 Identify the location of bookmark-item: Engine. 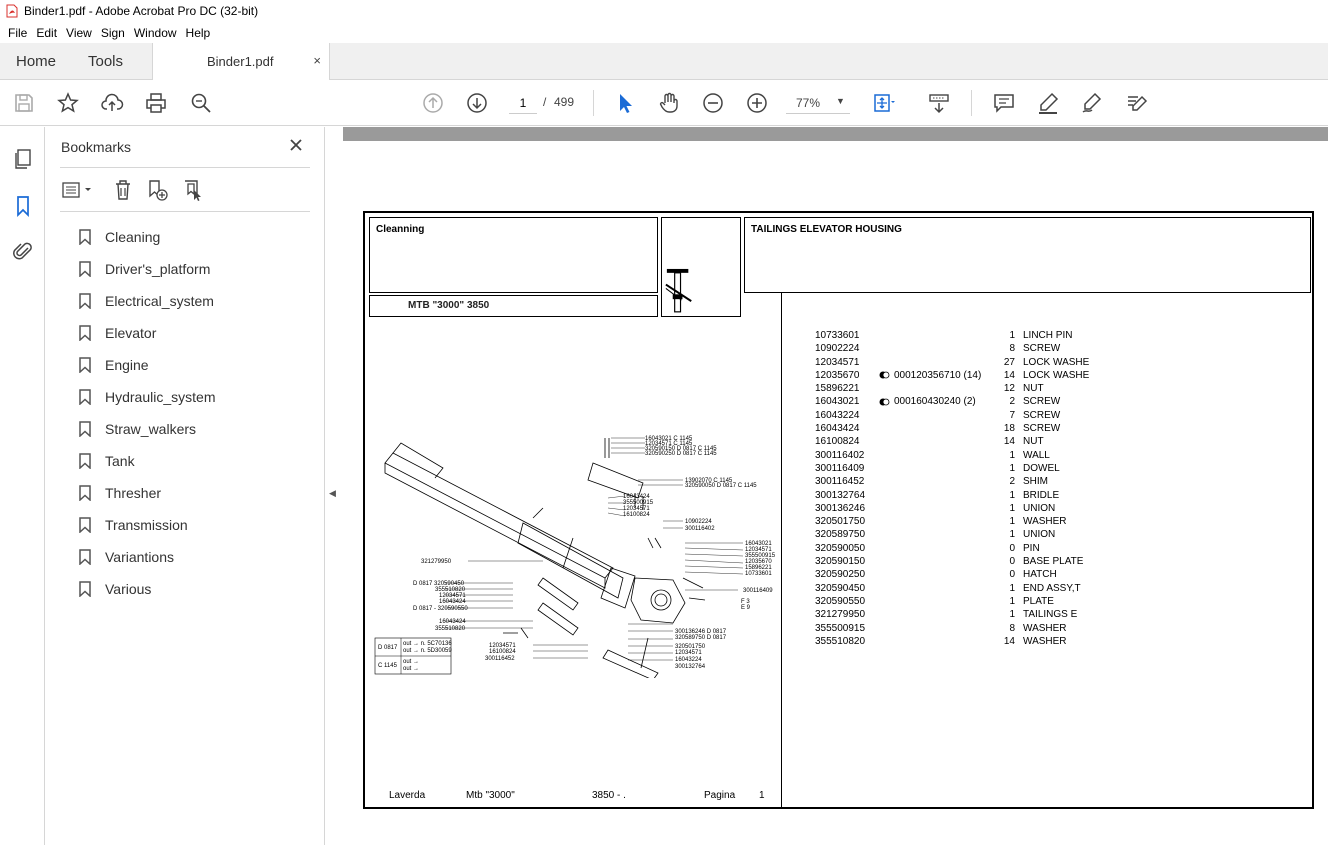
(145, 365).